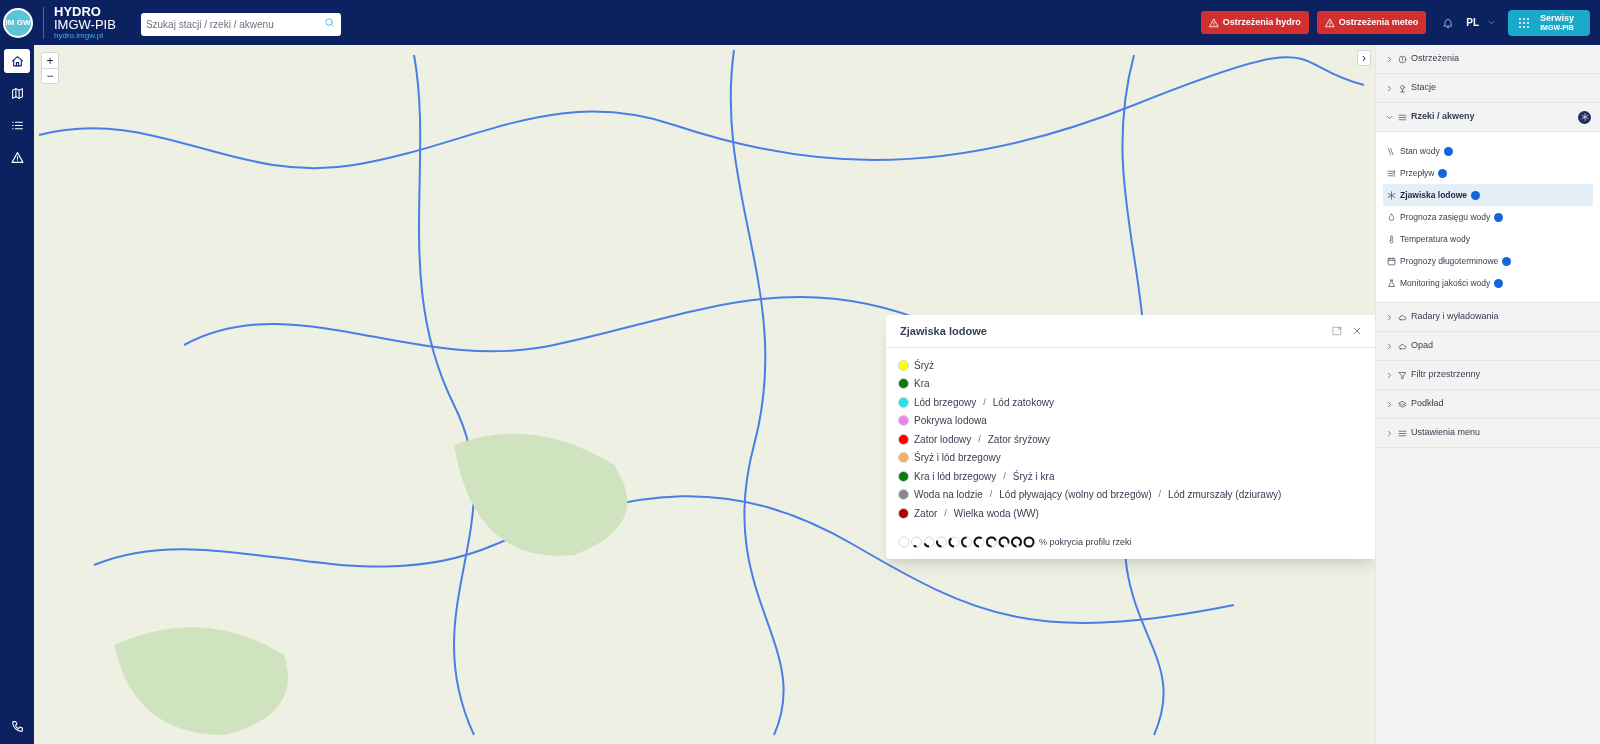  Describe the element at coordinates (1488, 239) in the screenshot. I see `layer-item: Temperatura wody` at that location.